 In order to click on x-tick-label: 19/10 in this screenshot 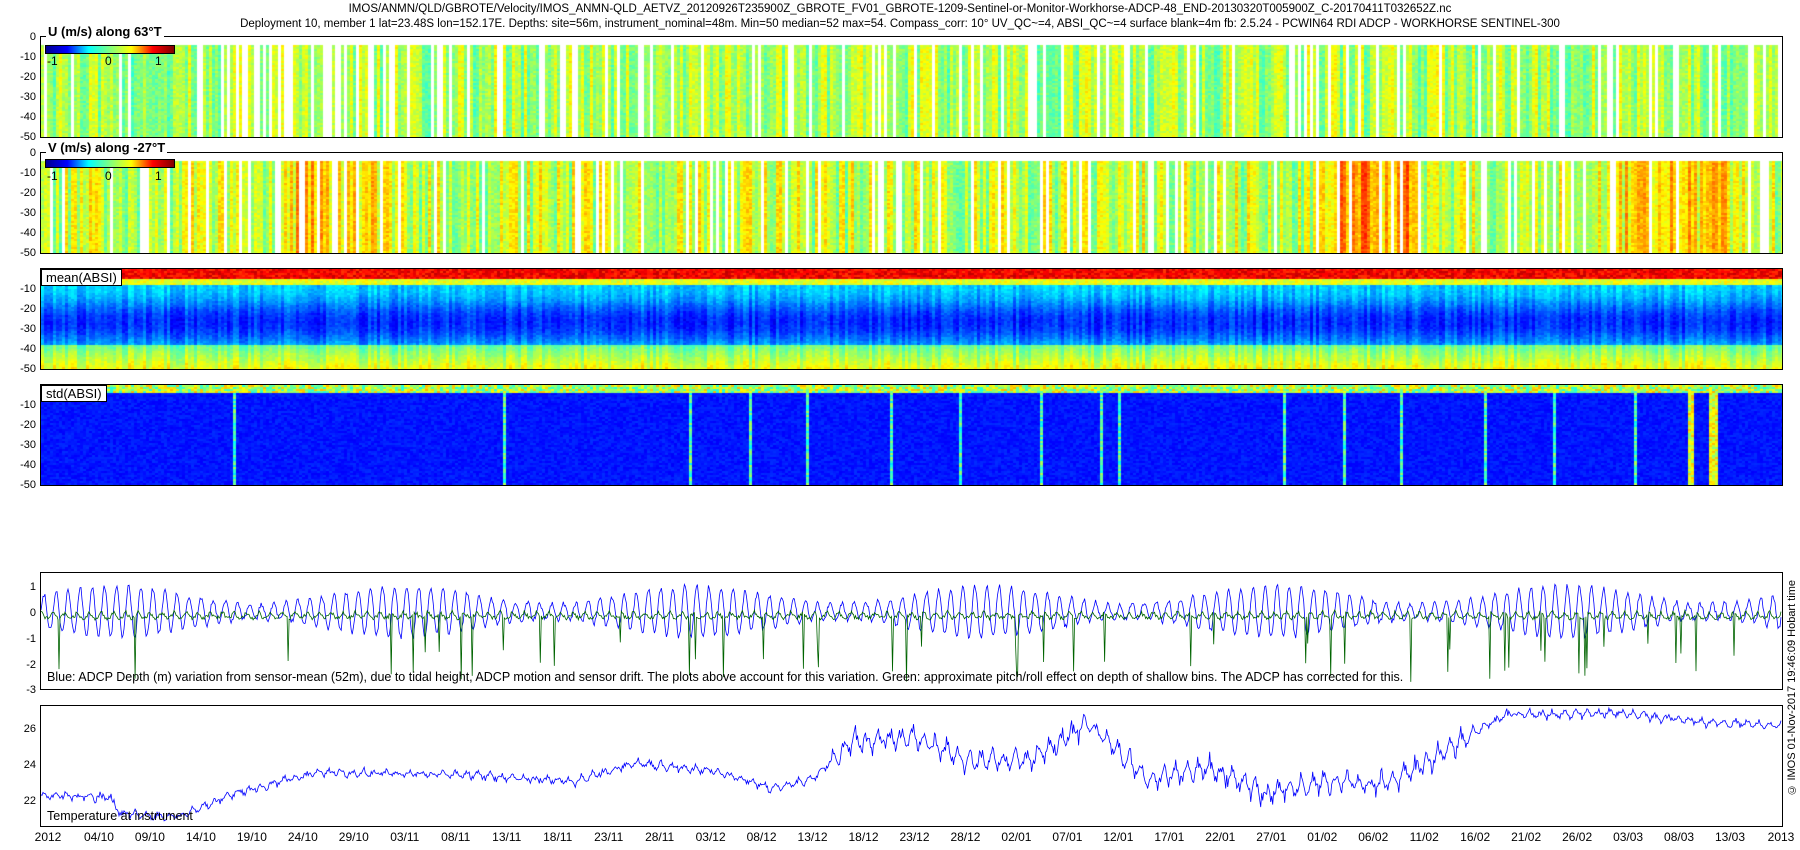, I will do `click(251, 837)`.